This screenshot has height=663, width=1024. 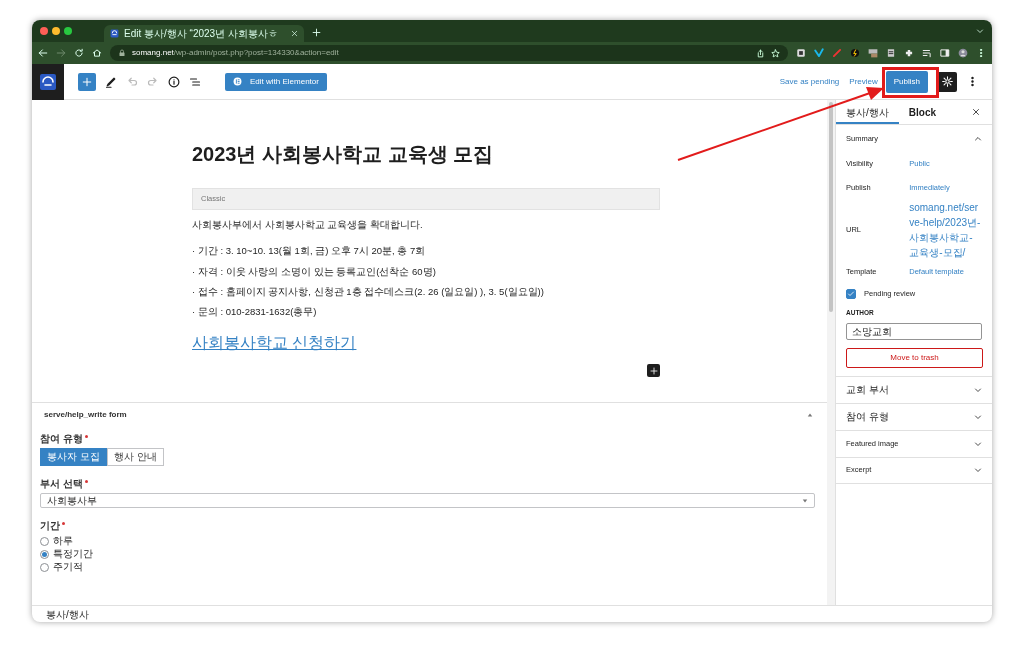 I want to click on radio-label: 하루, so click(x=63, y=541).